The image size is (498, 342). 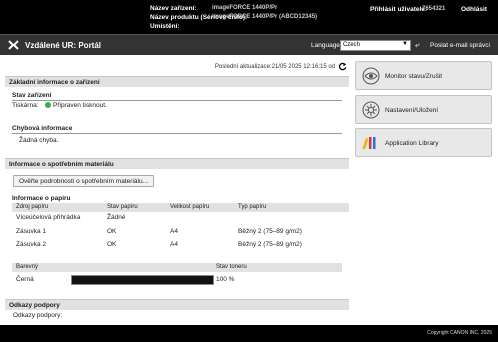 What do you see at coordinates (177, 81) in the screenshot?
I see `device-info-header: Základní informace o zařízení` at bounding box center [177, 81].